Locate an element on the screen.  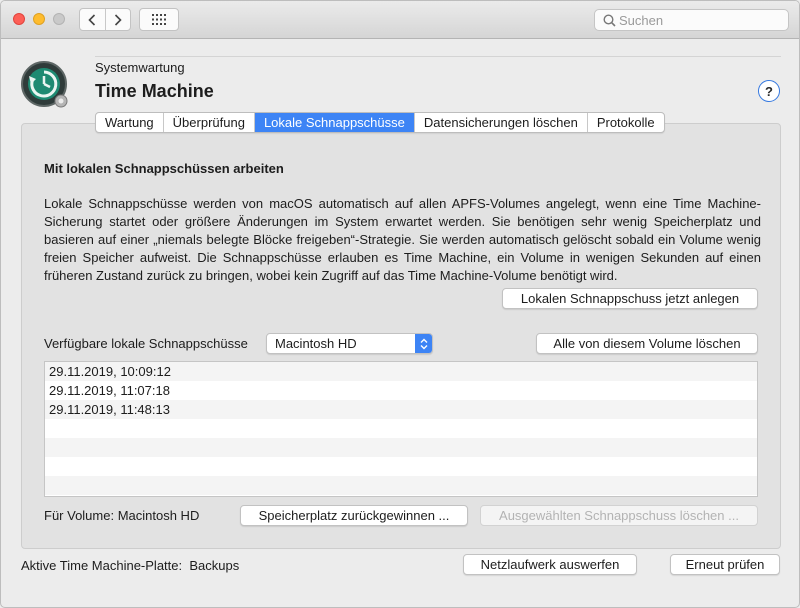
show-all-button is located at coordinates (159, 19).